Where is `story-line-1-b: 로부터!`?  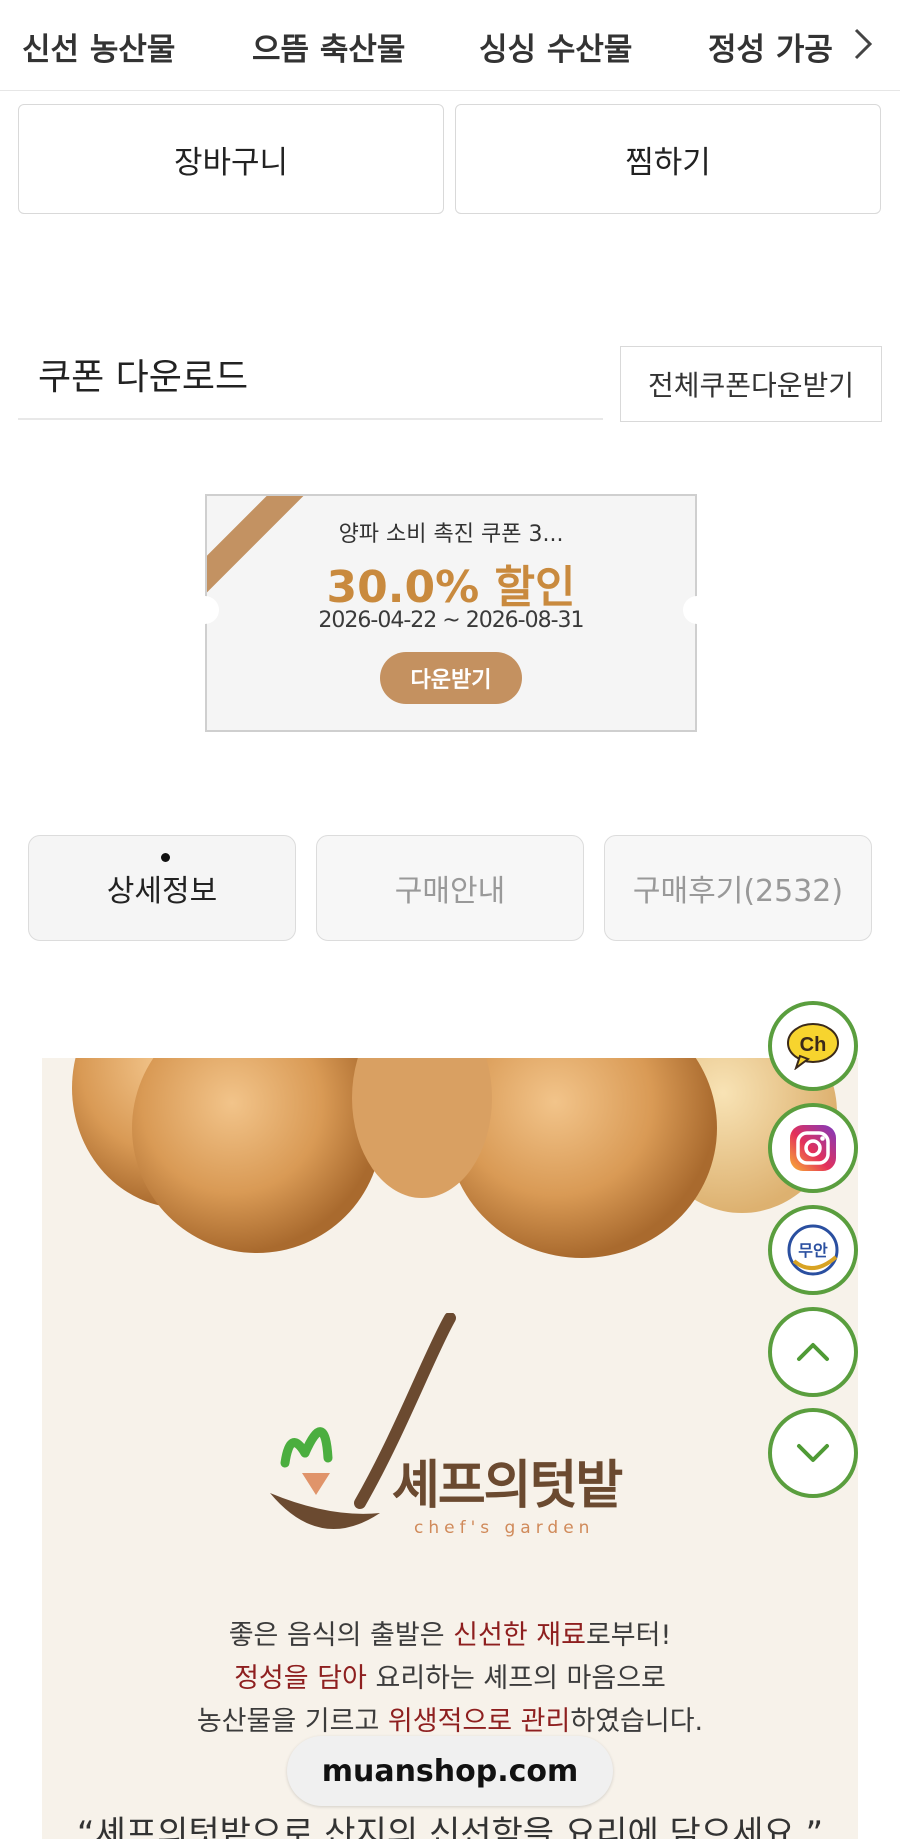 story-line-1-b: 로부터! is located at coordinates (628, 1635).